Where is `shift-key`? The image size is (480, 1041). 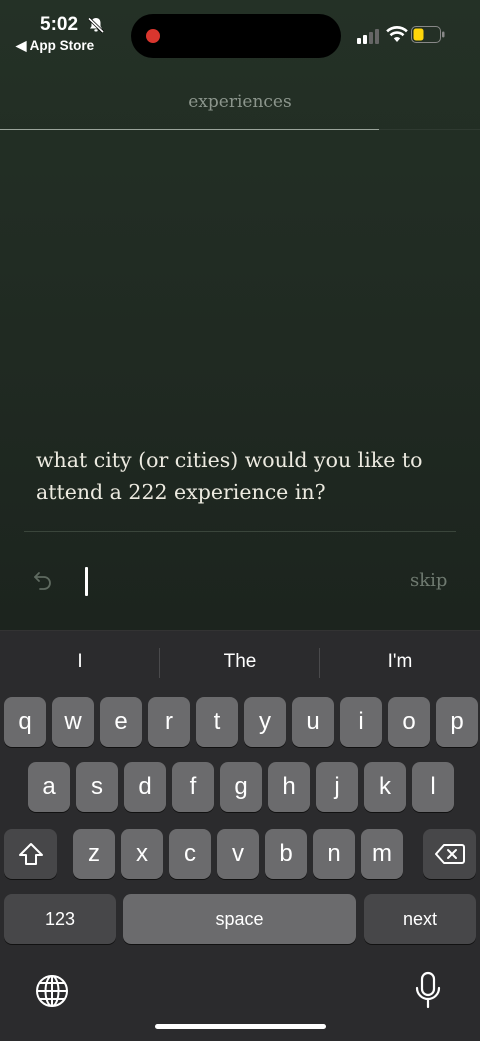
shift-key is located at coordinates (30, 854).